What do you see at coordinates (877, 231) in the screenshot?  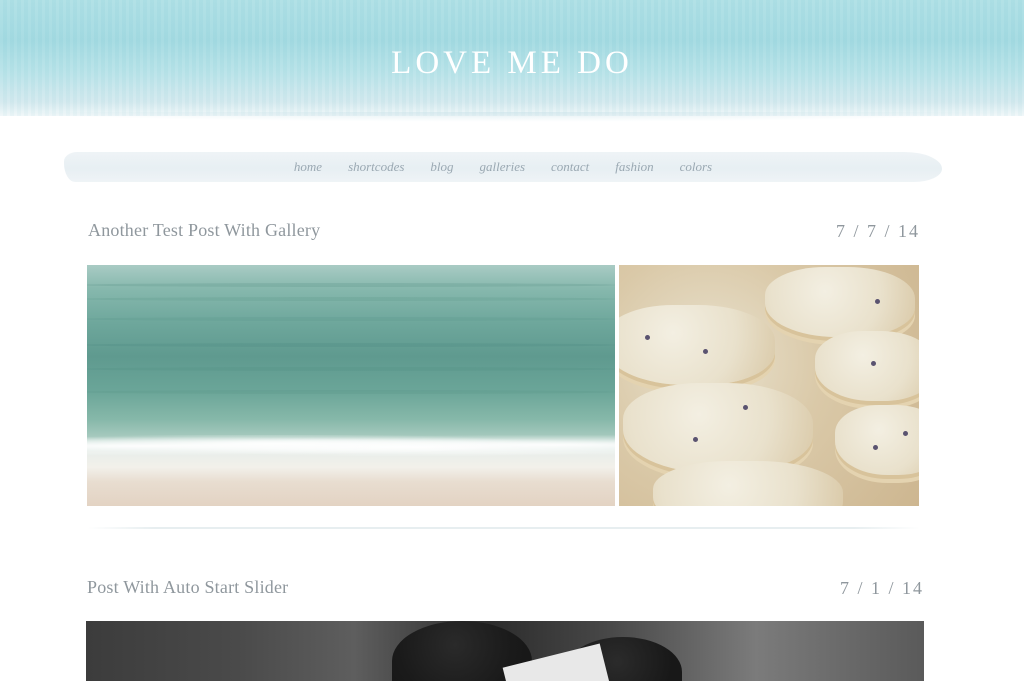 I see `post-date: 7 / 7 / 14` at bounding box center [877, 231].